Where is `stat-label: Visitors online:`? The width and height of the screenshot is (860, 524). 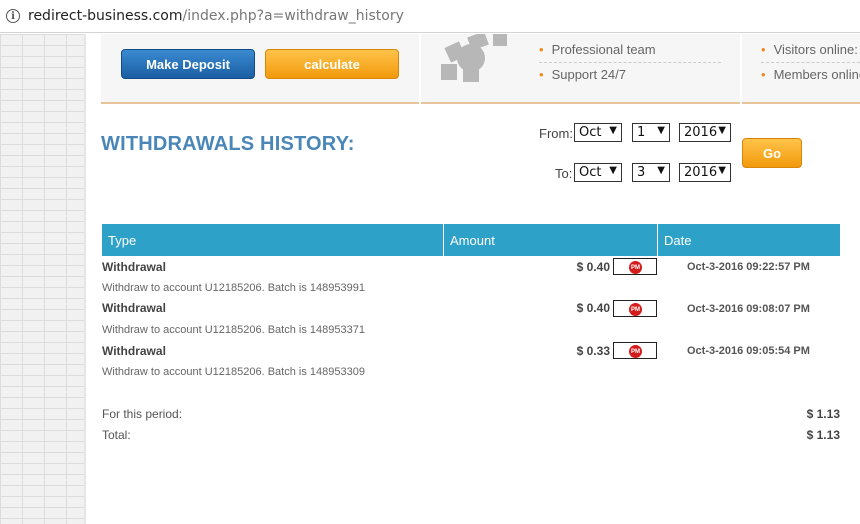 stat-label: Visitors online: is located at coordinates (815, 49).